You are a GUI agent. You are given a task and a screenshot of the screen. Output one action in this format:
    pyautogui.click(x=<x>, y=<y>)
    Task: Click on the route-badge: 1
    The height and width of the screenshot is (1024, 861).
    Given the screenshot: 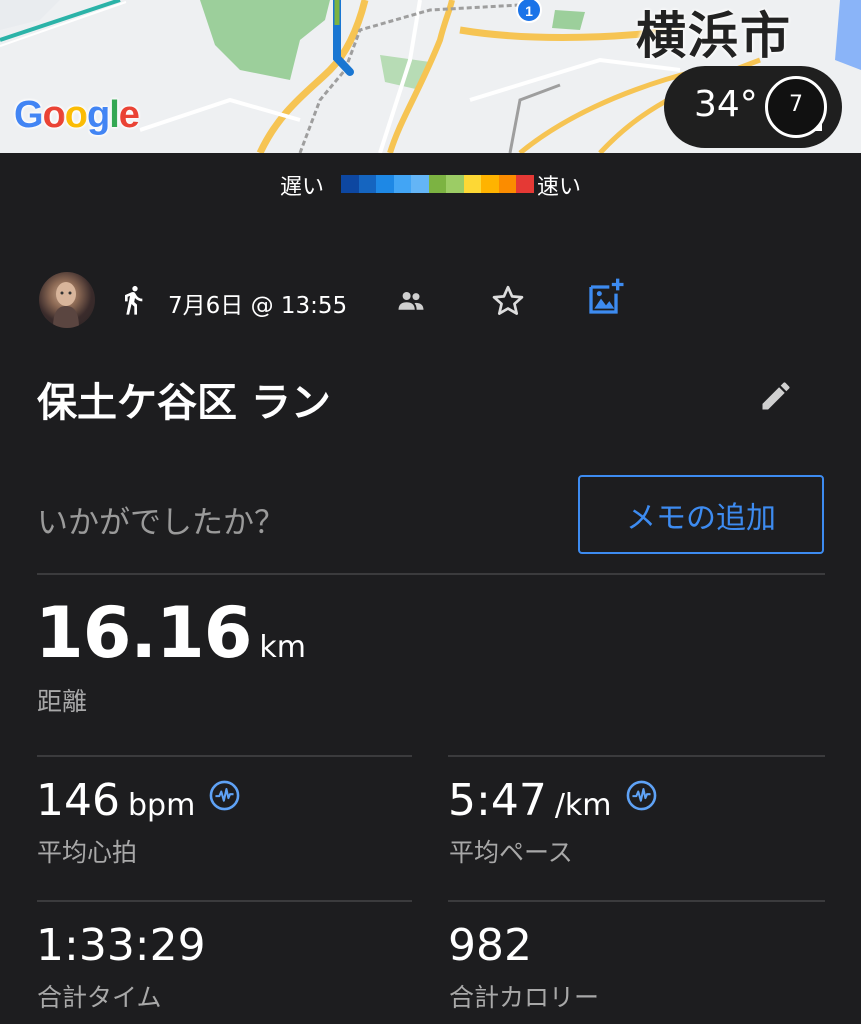 What is the action you would take?
    pyautogui.click(x=529, y=11)
    